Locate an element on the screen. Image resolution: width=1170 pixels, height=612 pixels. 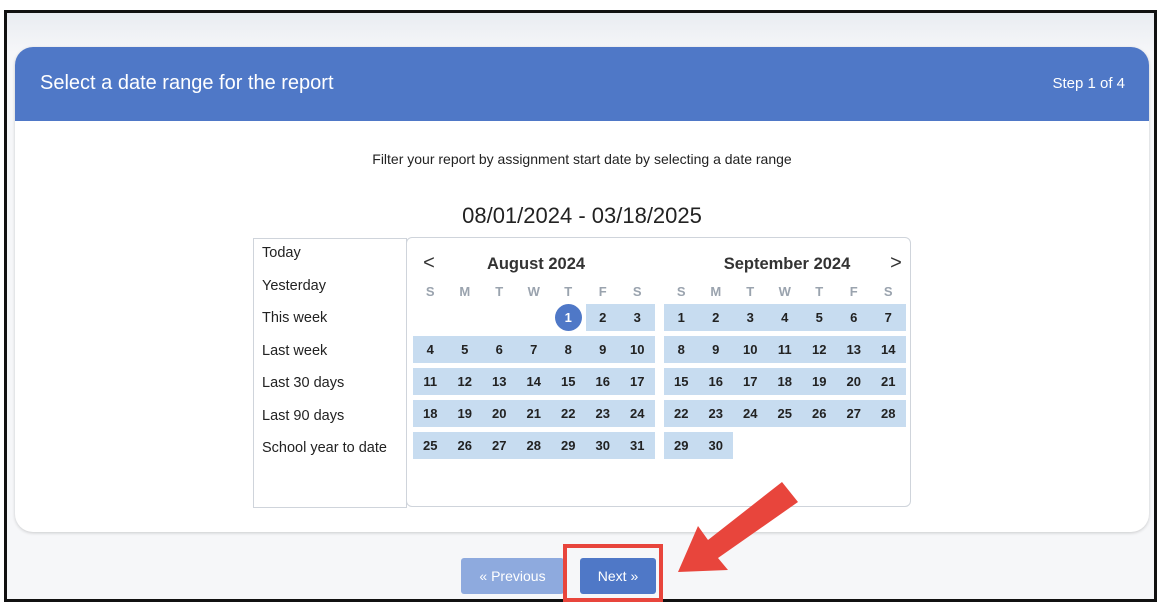
month-title: August 2024 is located at coordinates (536, 264).